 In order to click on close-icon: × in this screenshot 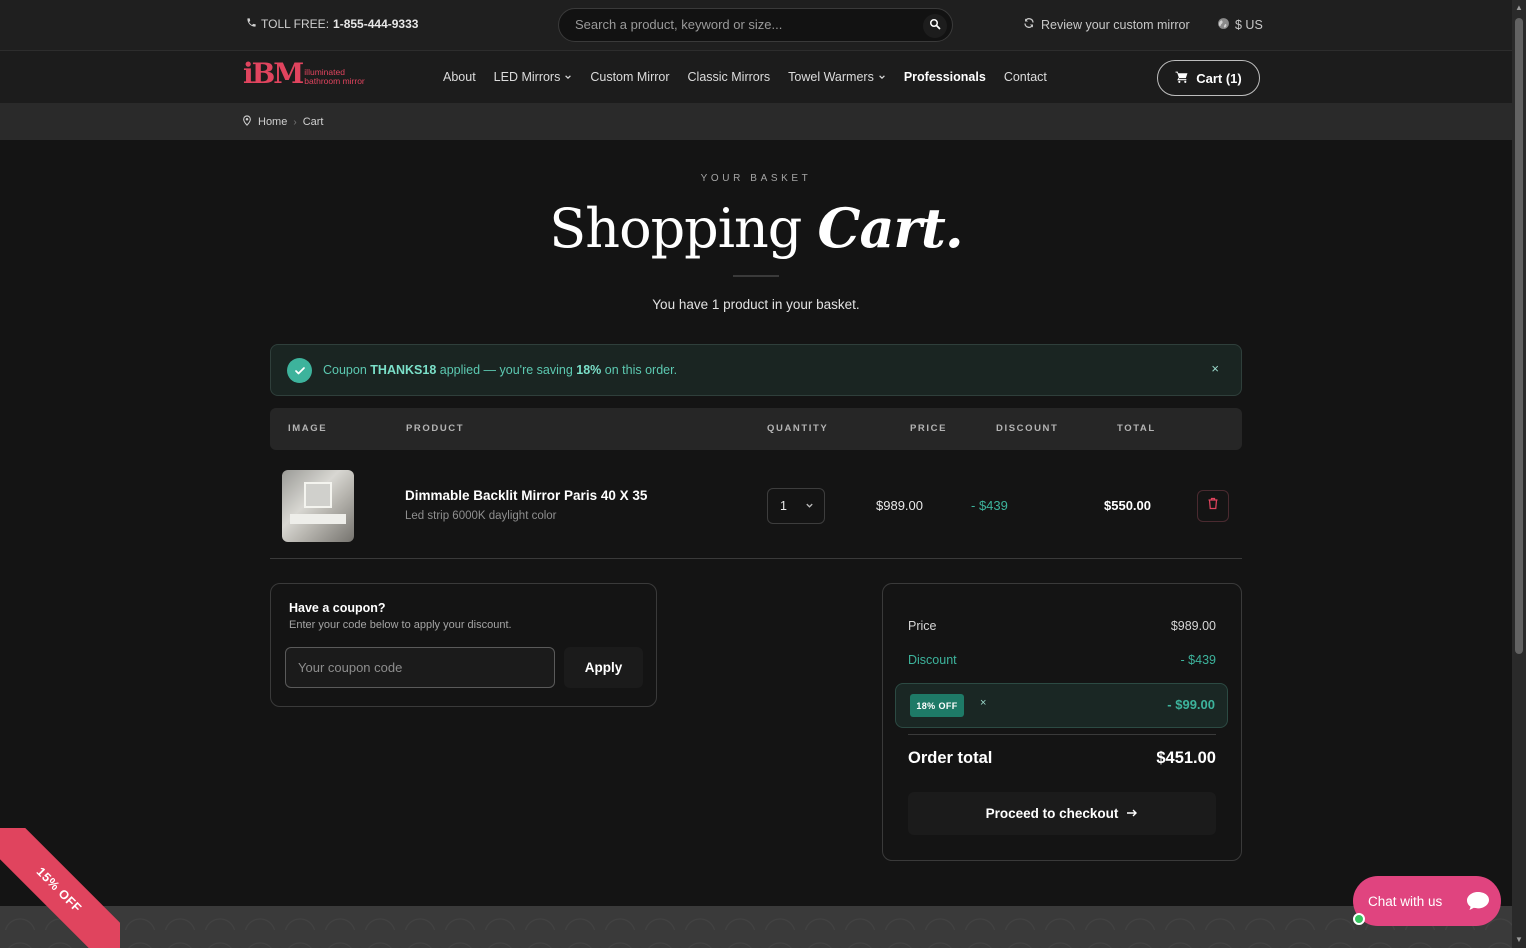, I will do `click(1215, 368)`.